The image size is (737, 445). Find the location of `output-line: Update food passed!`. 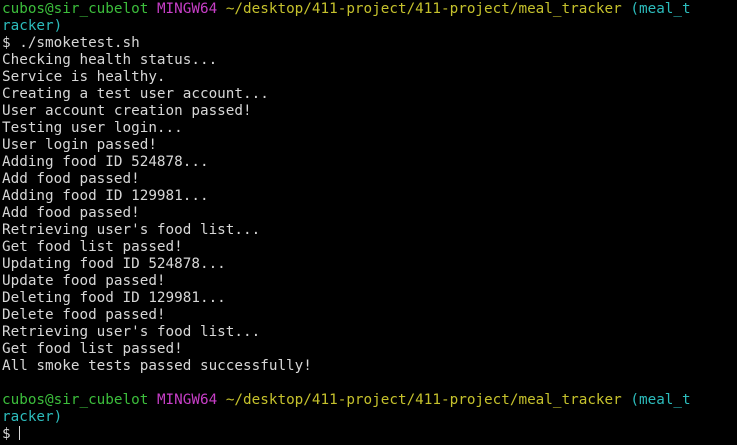

output-line: Update food passed! is located at coordinates (84, 281).